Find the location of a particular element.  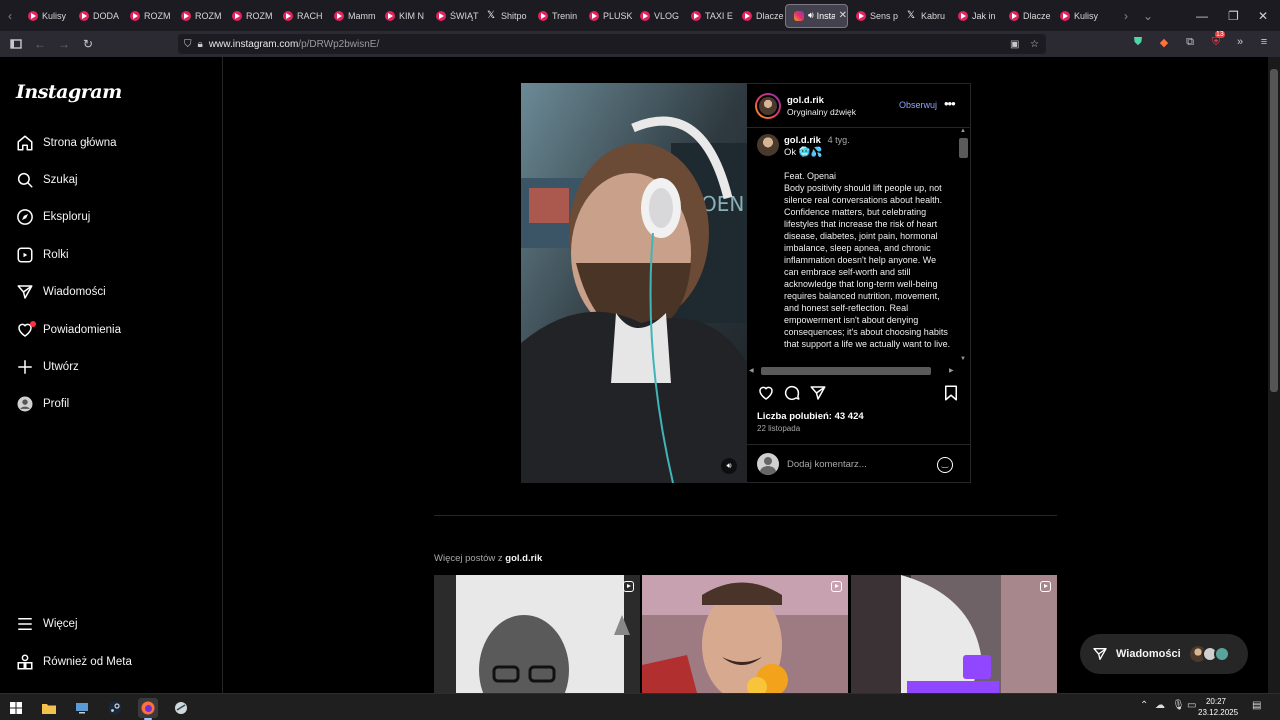

tab-title: Shitpo is located at coordinates (514, 15).